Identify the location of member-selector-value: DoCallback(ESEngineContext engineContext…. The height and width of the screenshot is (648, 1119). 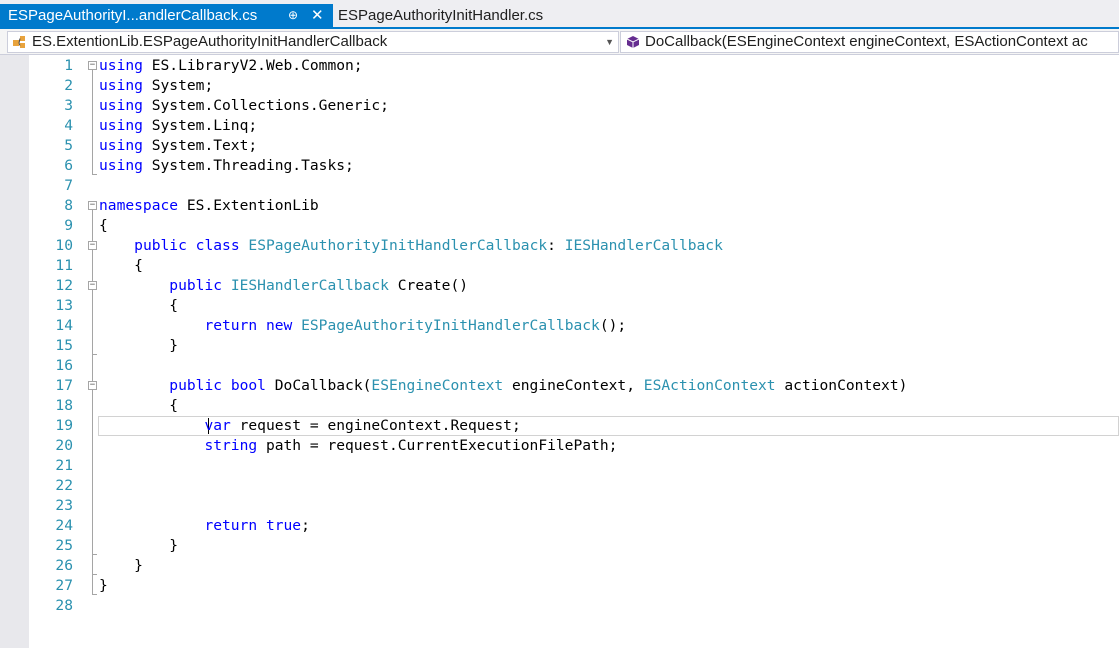
(866, 41).